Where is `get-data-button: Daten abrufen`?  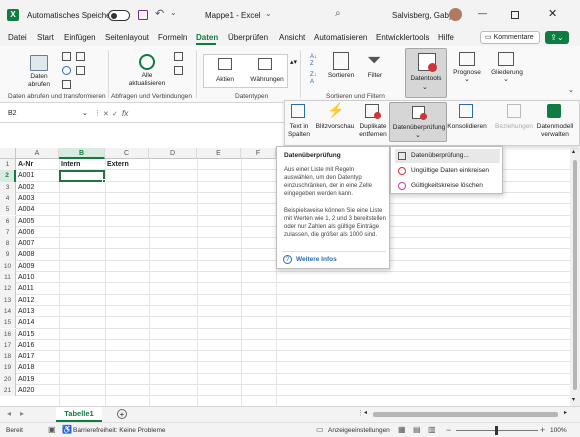 get-data-button: Daten abrufen is located at coordinates (39, 81).